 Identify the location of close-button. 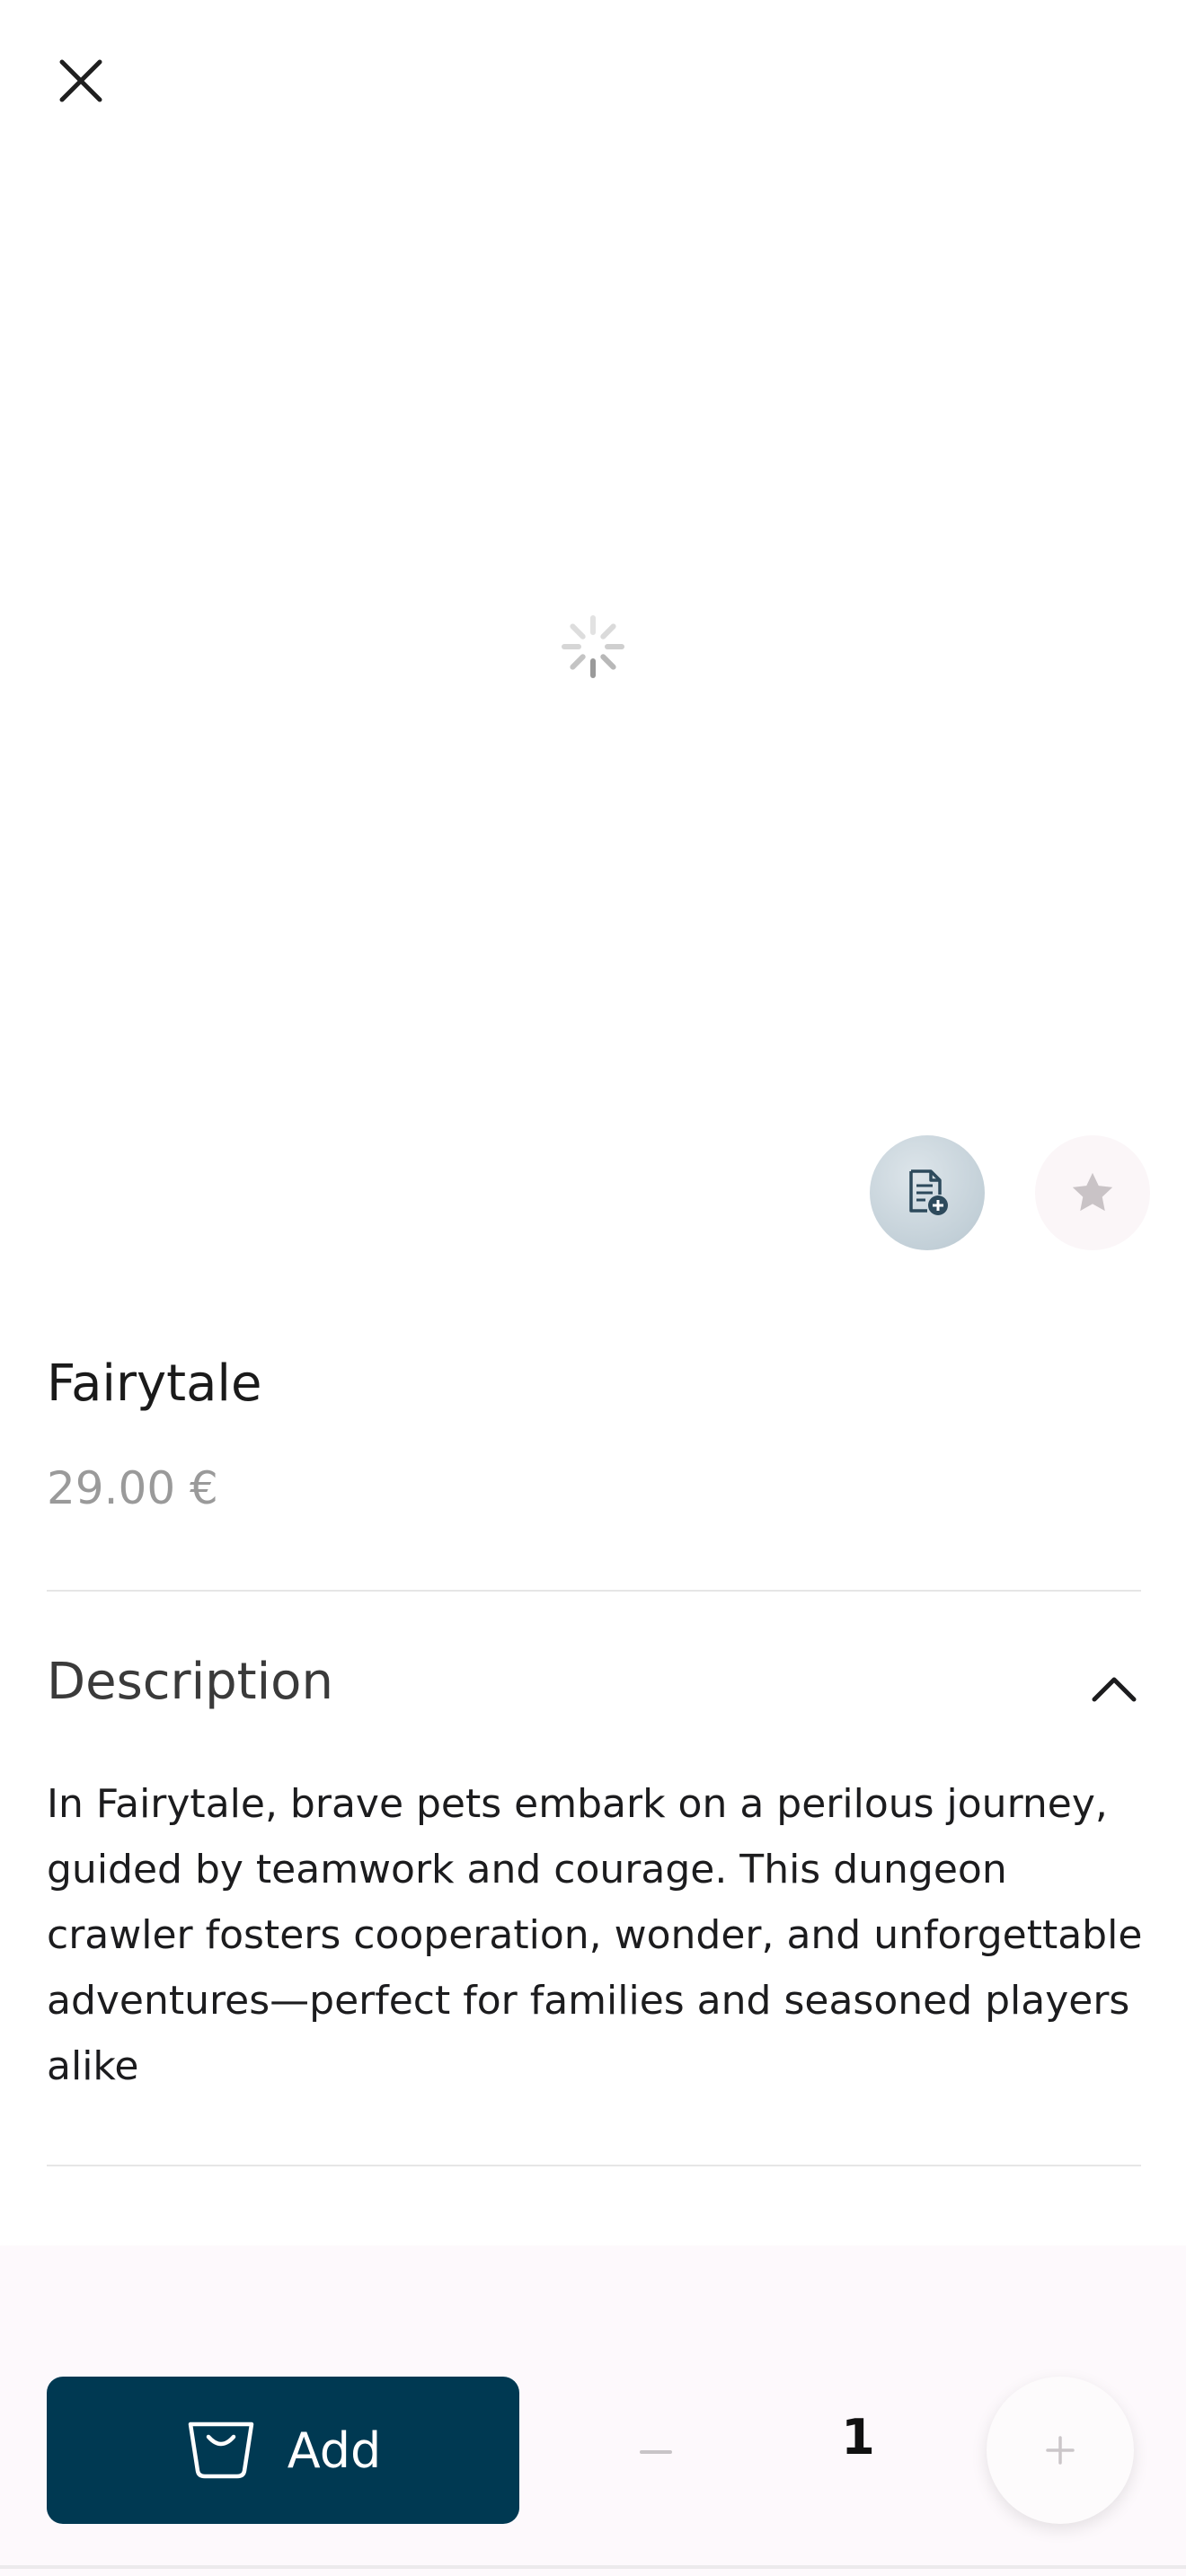
(81, 81).